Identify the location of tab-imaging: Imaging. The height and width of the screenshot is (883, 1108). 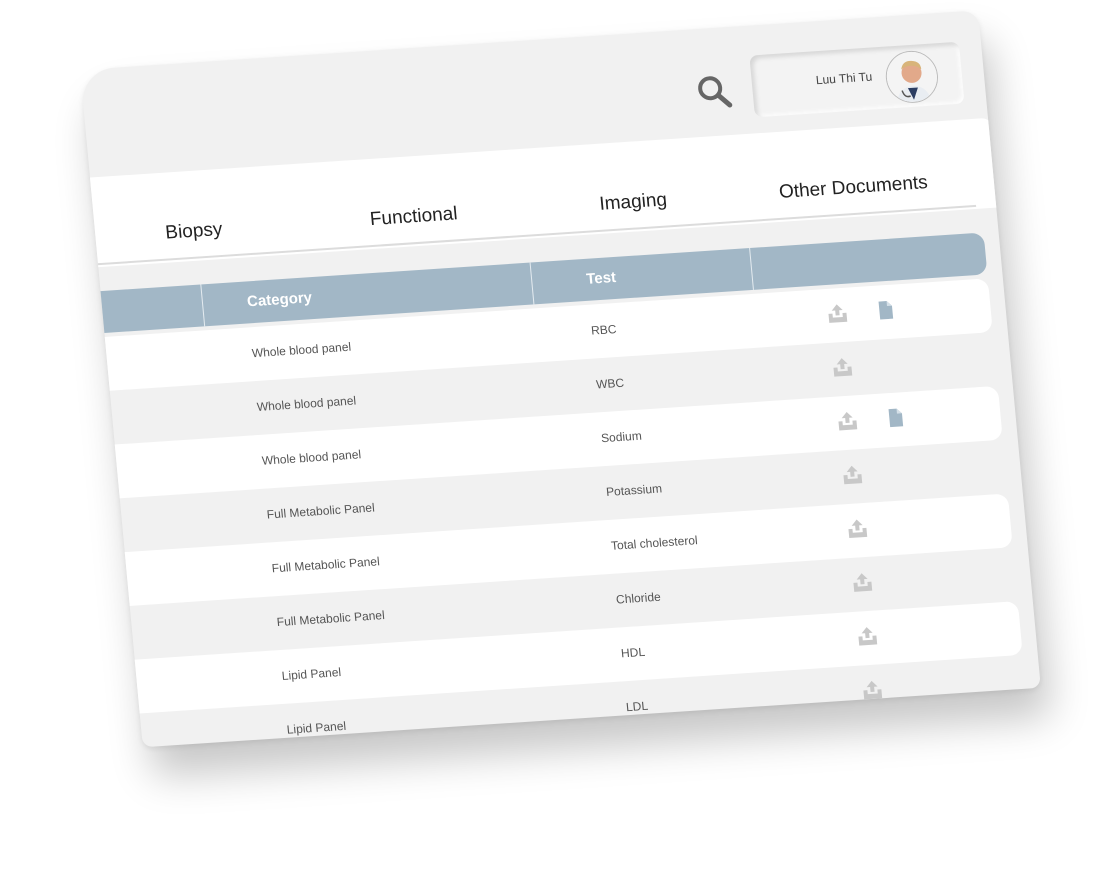
(632, 202).